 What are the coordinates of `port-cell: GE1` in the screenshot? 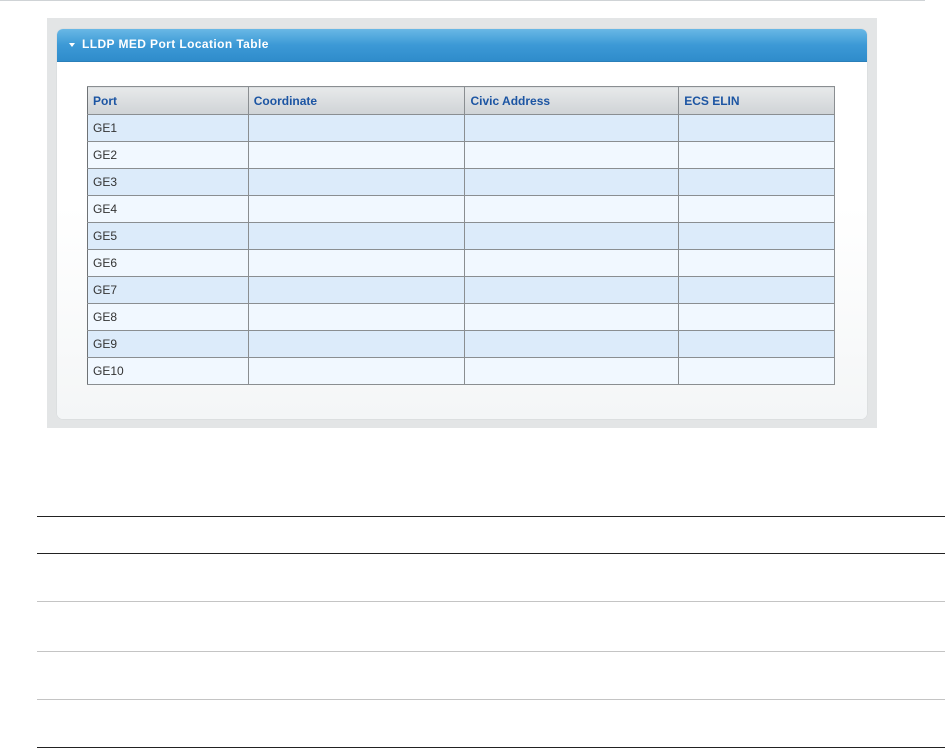 It's located at (168, 128).